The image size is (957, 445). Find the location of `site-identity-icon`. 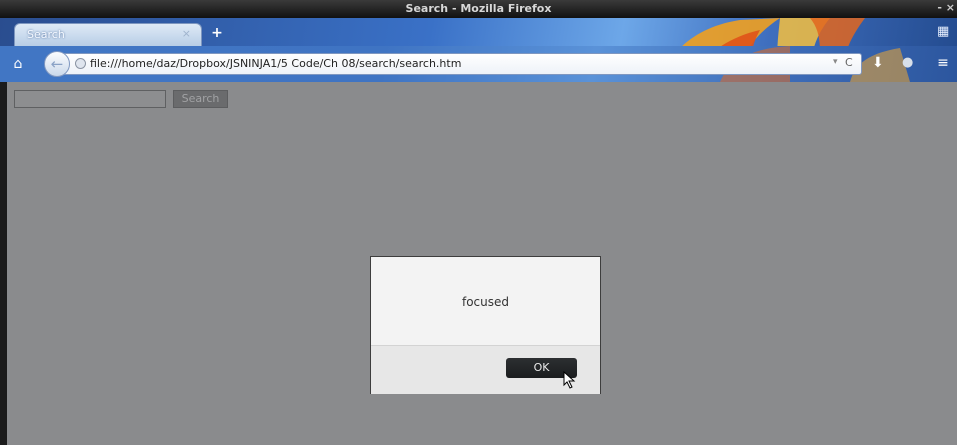

site-identity-icon is located at coordinates (80, 63).